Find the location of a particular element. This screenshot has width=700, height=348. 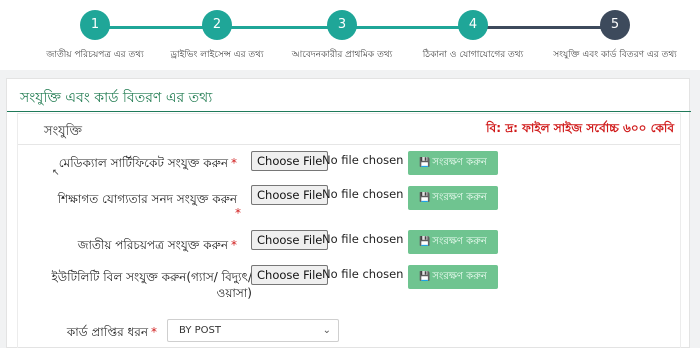

step-5: 5 সংযুক্তি এবং কার্ড বিতরণ এর তথ্য is located at coordinates (615, 36).